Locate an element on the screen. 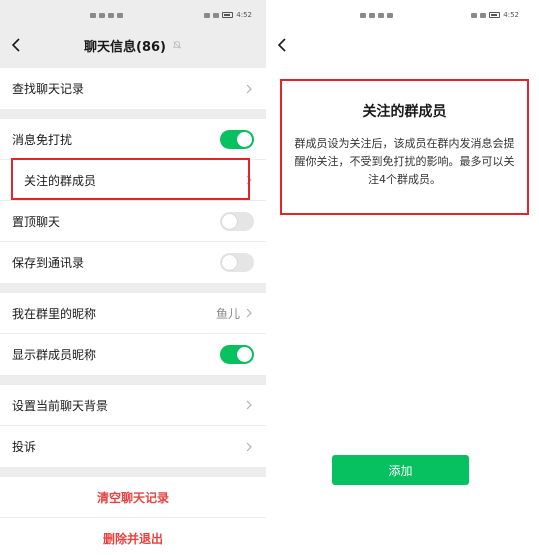  nav-bar: 聊天信息(86) is located at coordinates (133, 45).